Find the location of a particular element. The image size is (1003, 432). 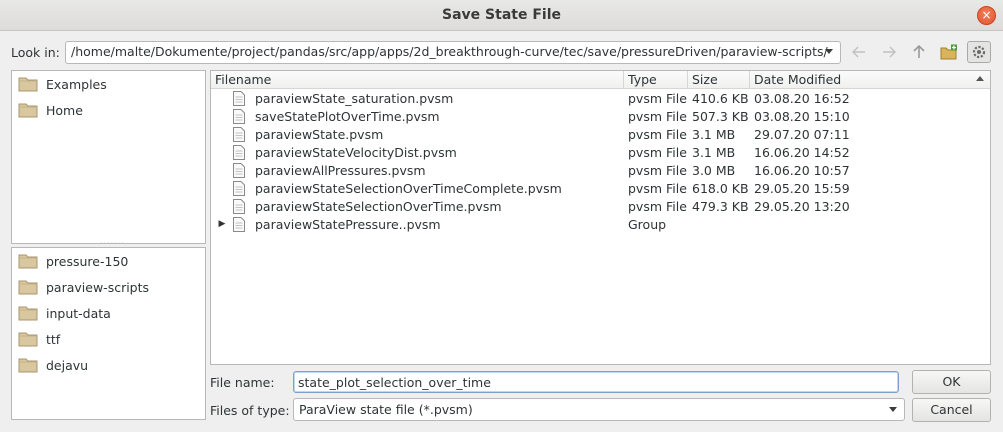

size-cell: 410.6 KB is located at coordinates (720, 98).